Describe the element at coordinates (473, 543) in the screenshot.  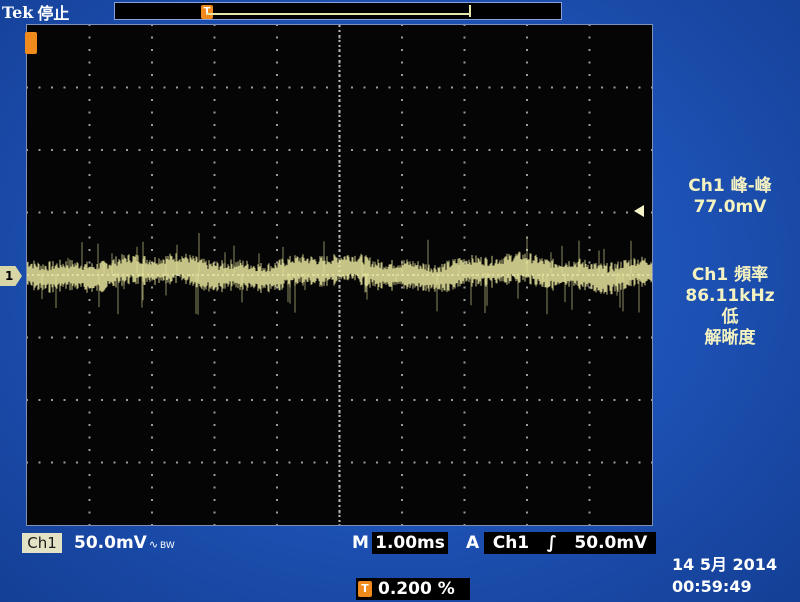
I see `trigger-mode: A` at that location.